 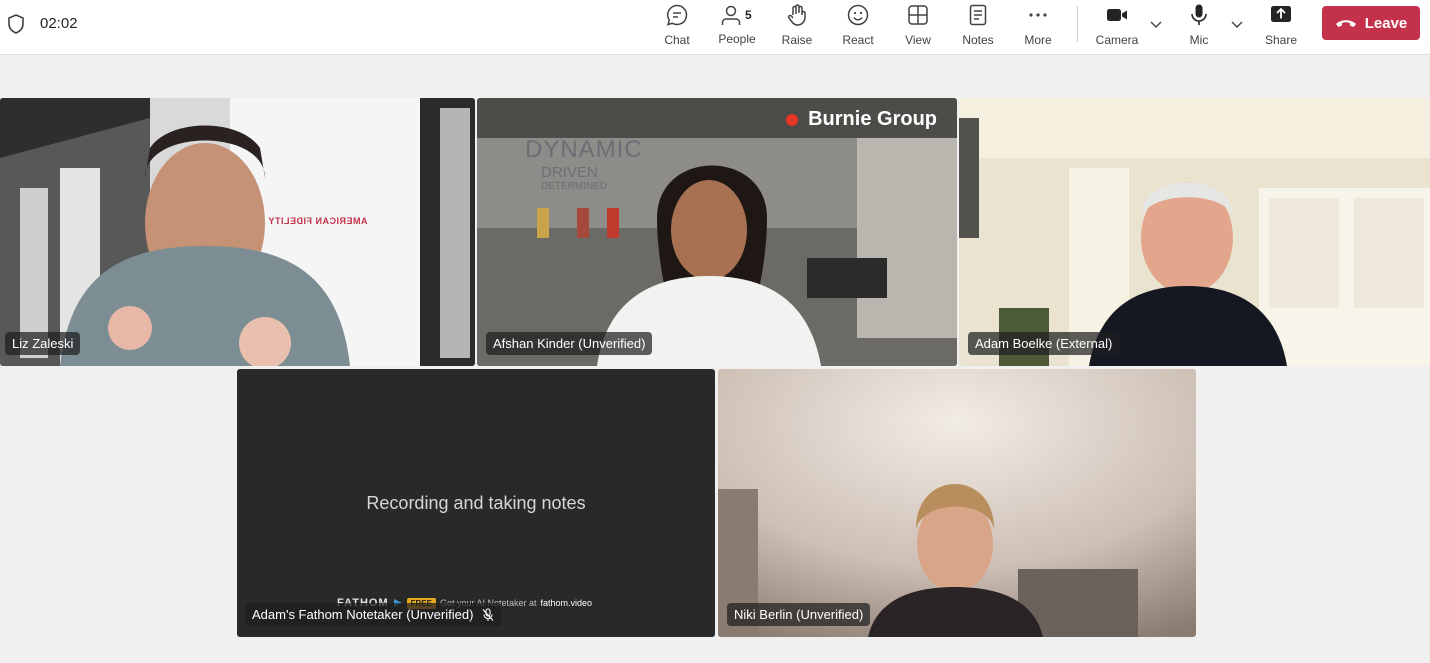 I want to click on company-badge: Burnie Group, so click(x=861, y=119).